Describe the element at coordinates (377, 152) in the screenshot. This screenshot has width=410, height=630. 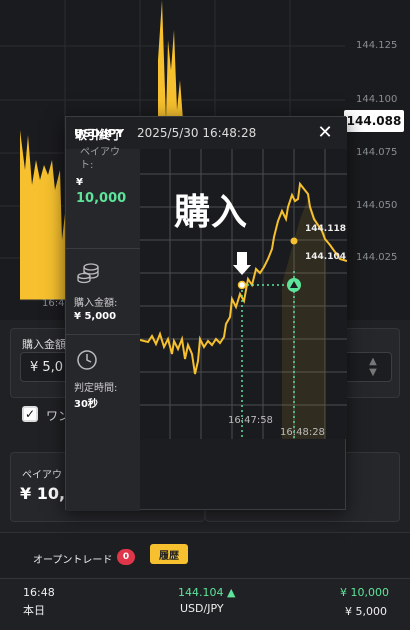
I see `price-tick: 144.075` at that location.